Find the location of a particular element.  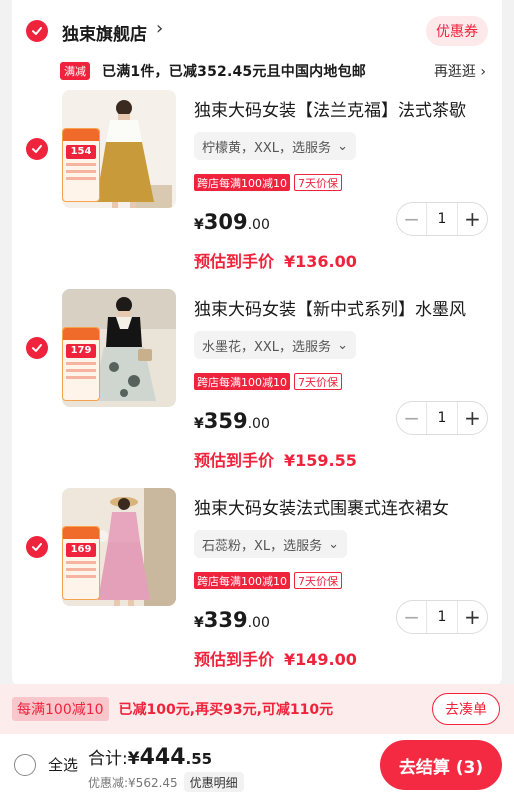

total-integer: 444 is located at coordinates (162, 757).